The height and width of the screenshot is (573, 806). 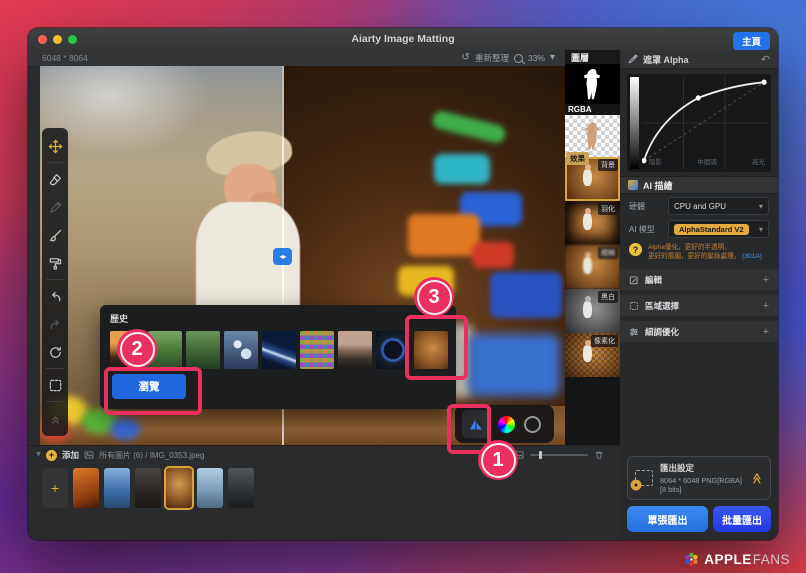 I want to click on filmstrip-panel: ▾ + 添加 所有圖片 (6) / IMG_0353.jpeg +, so click(x=324, y=492).